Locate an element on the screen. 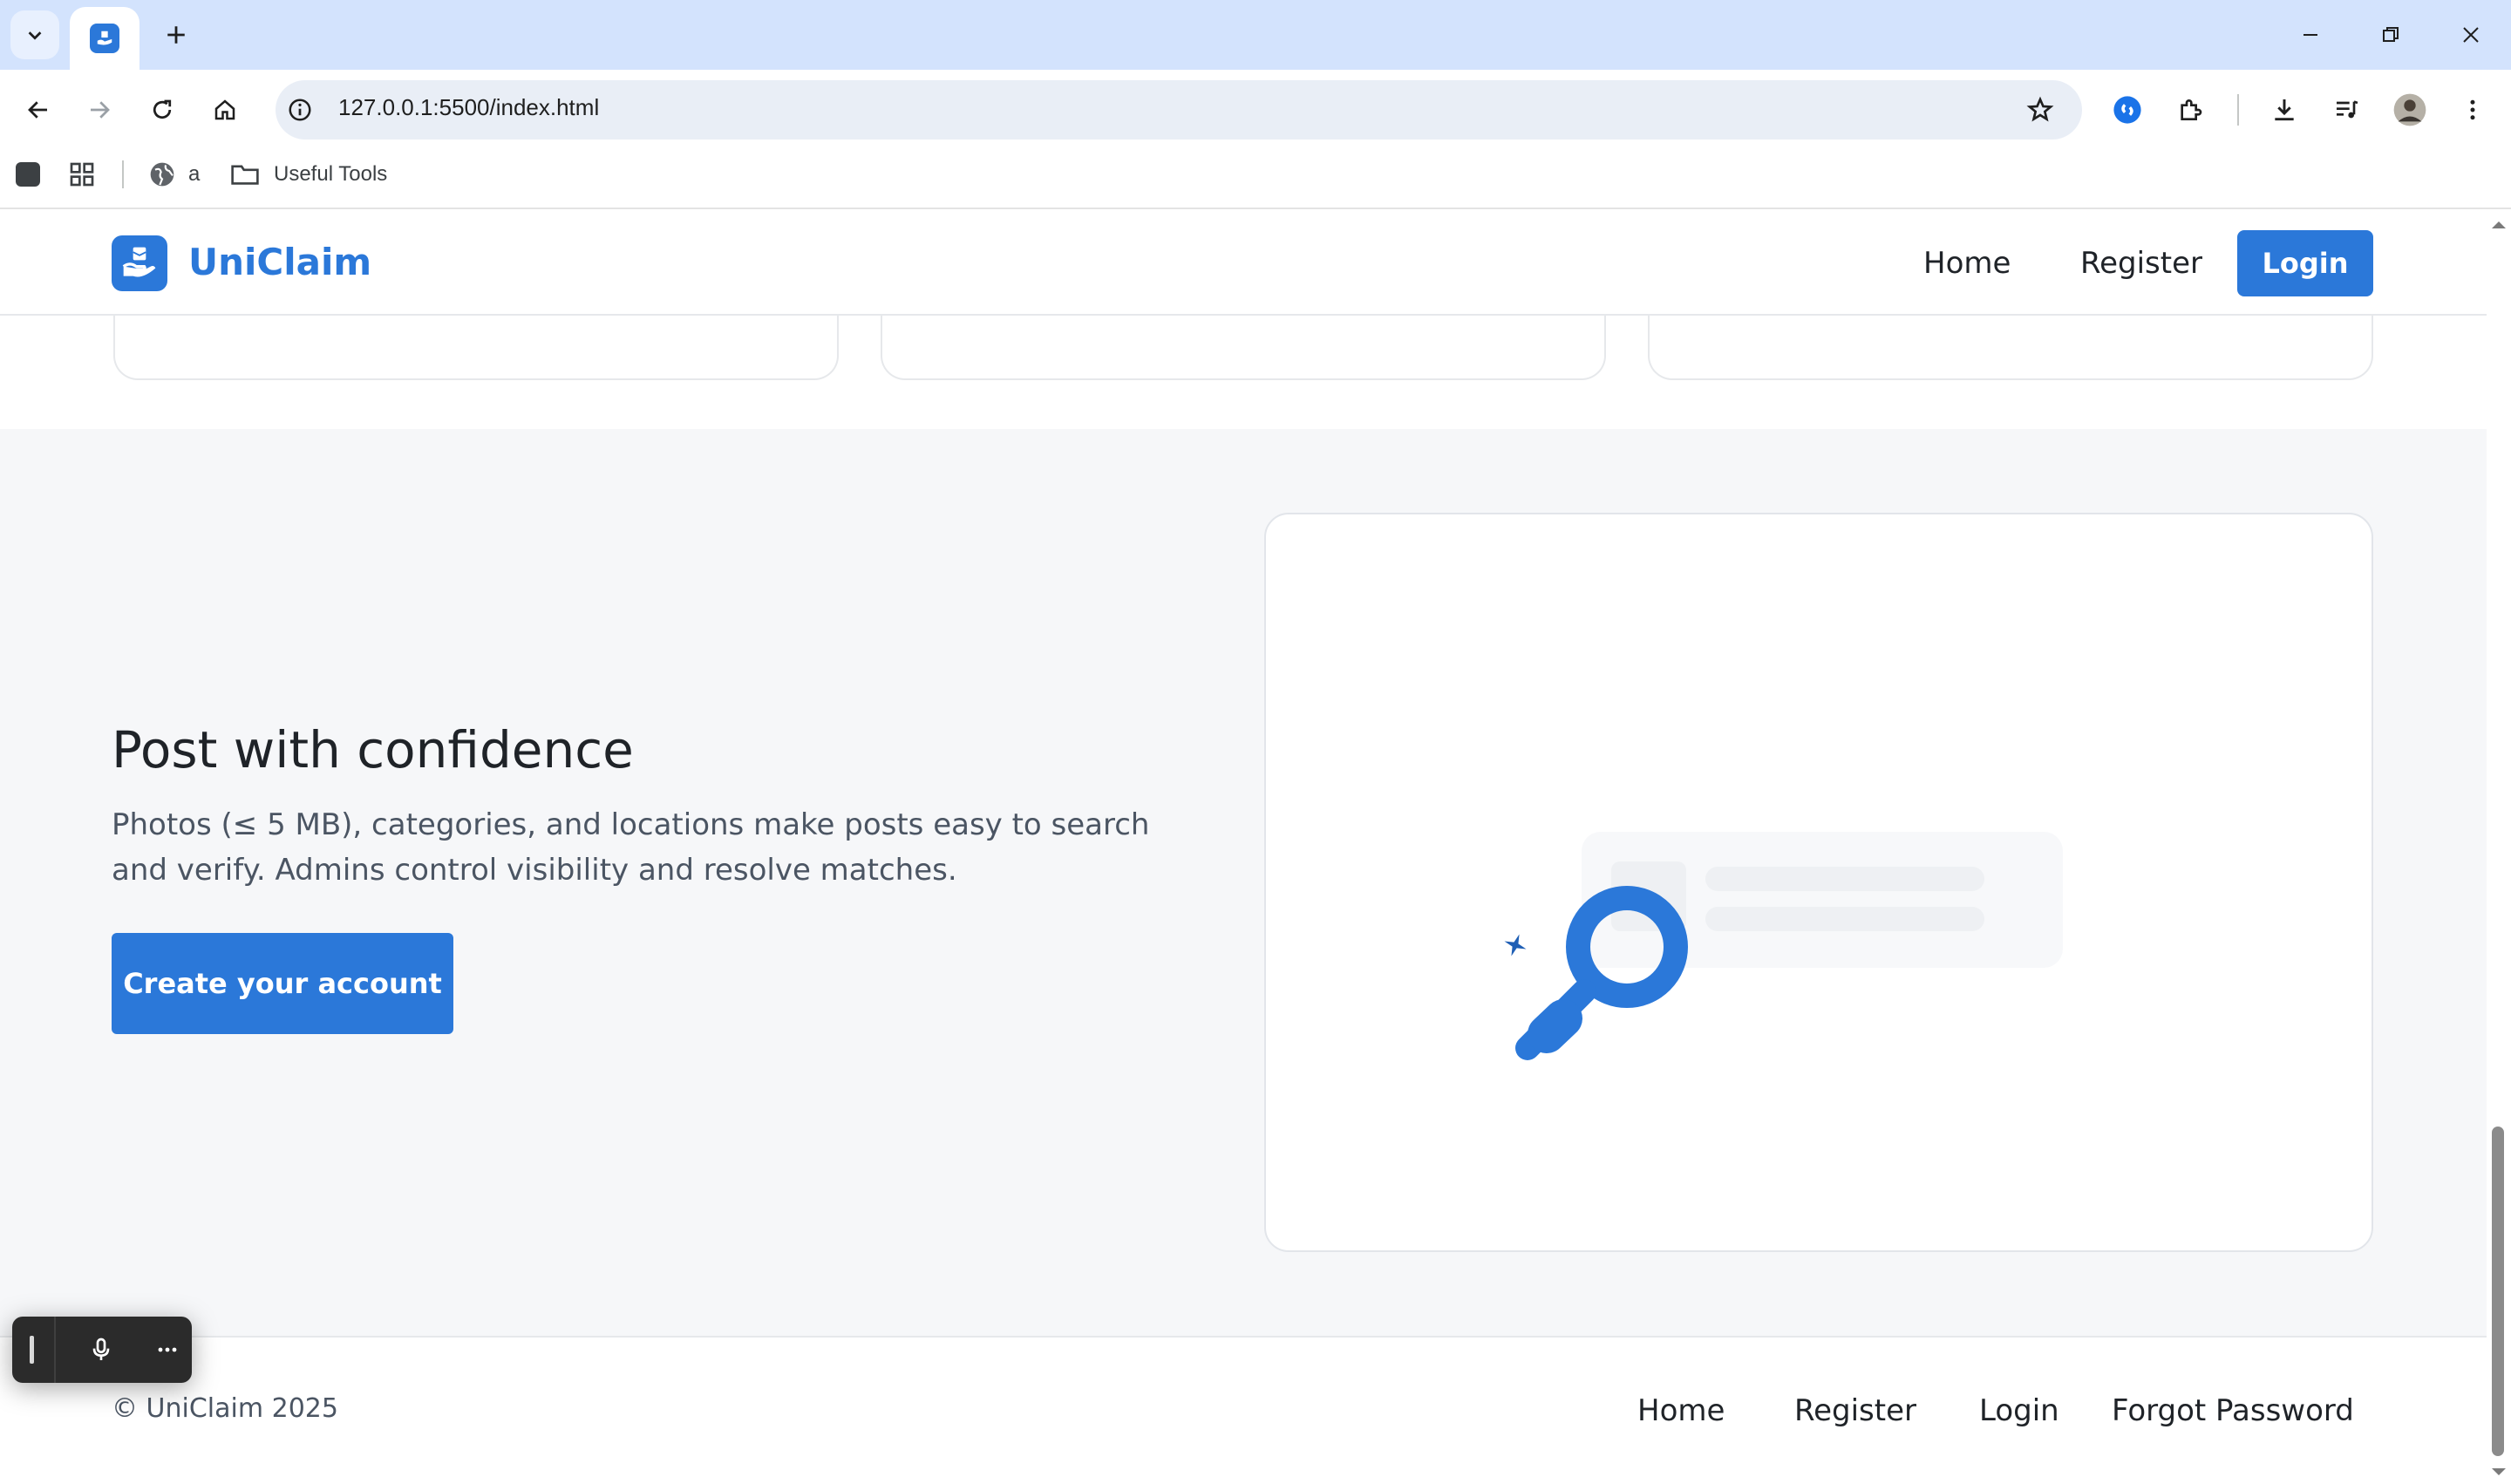 The width and height of the screenshot is (2511, 1484). puzzle-icon is located at coordinates (2191, 109).